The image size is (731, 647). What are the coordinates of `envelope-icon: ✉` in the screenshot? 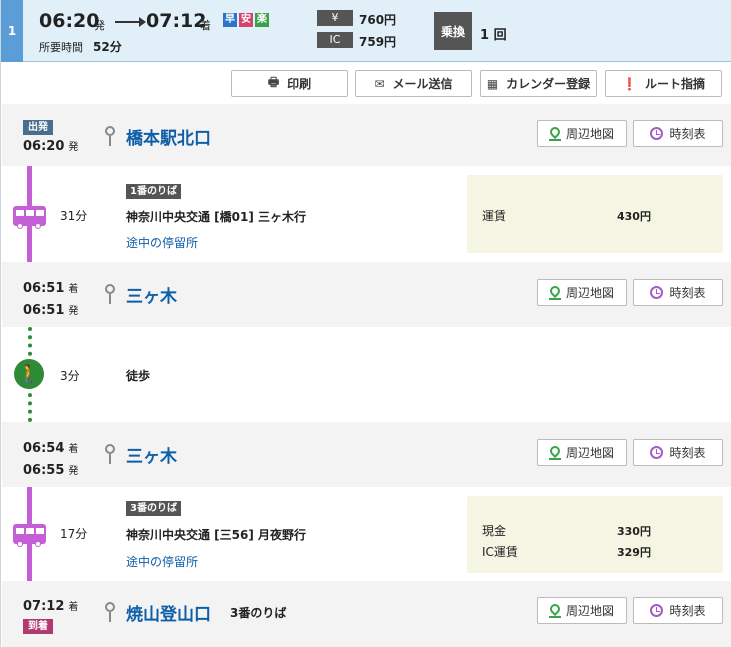 It's located at (379, 83).